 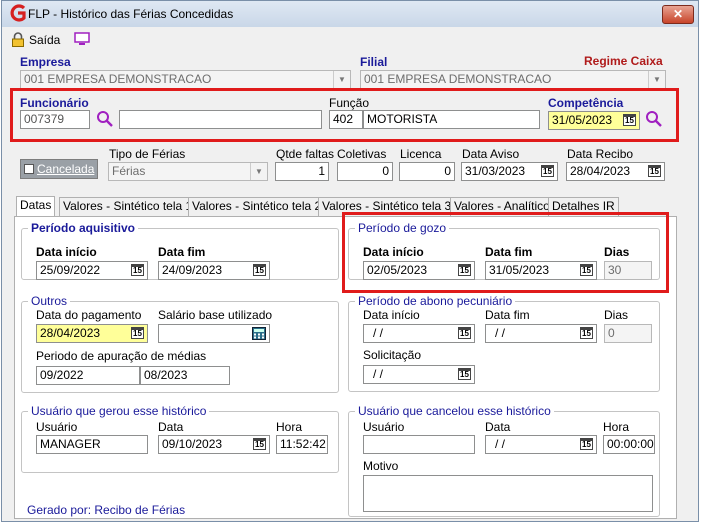 I want to click on salario-input, so click(x=214, y=333).